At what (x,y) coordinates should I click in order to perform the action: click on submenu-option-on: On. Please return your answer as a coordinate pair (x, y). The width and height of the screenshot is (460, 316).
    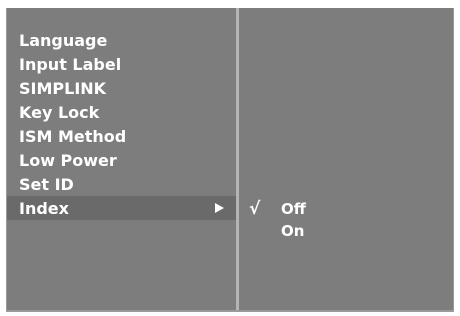
    Looking at the image, I should click on (345, 231).